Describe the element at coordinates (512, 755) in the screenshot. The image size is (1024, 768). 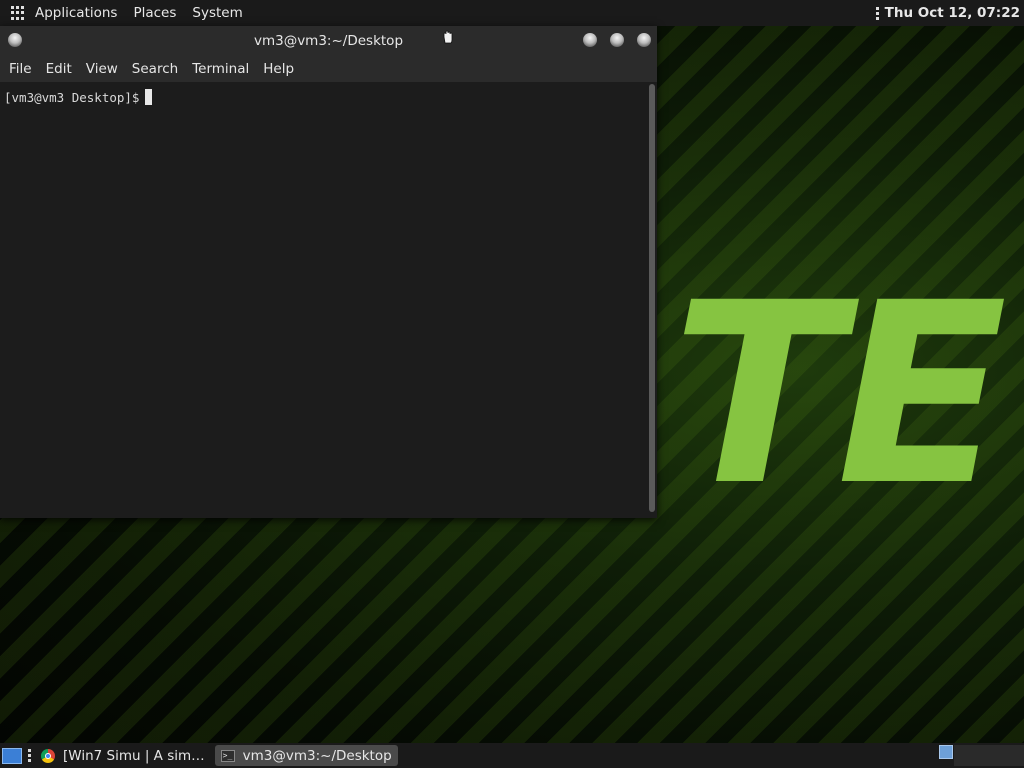
I see `bottom-panel: [Win7 Simu | A sim… >_ vm3@vm3:~/Desktop` at that location.